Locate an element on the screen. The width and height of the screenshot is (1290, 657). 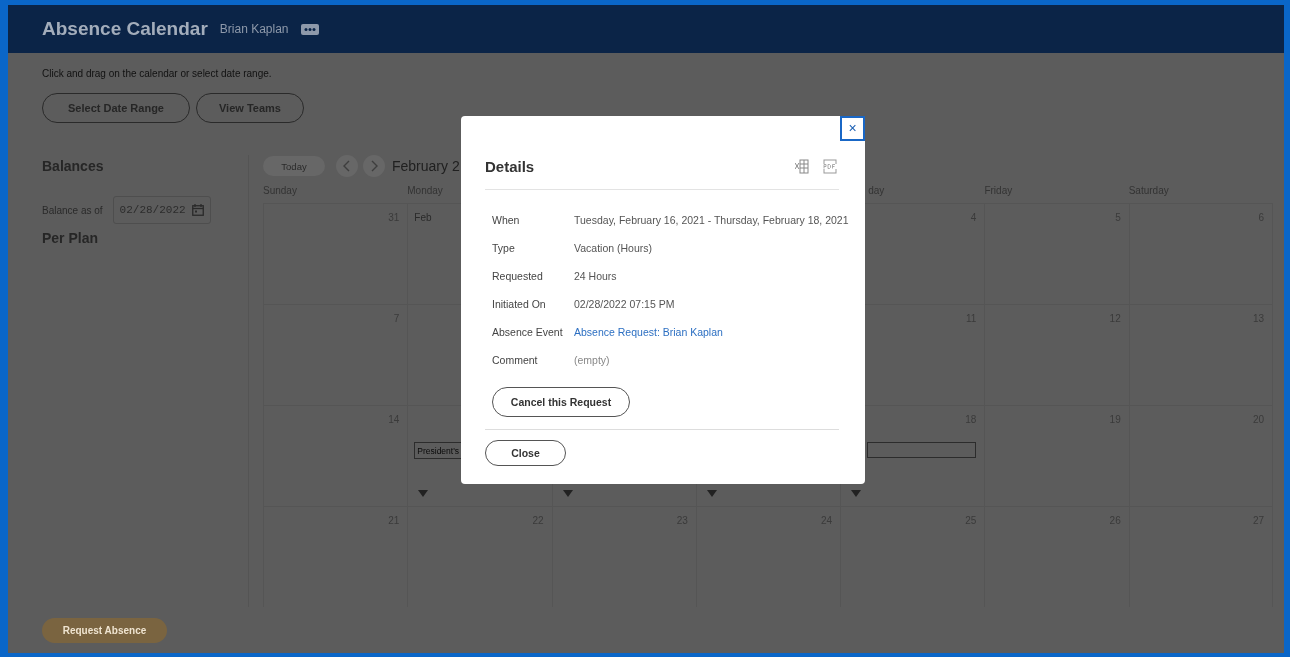
page-title: Absence Calendar is located at coordinates (125, 29).